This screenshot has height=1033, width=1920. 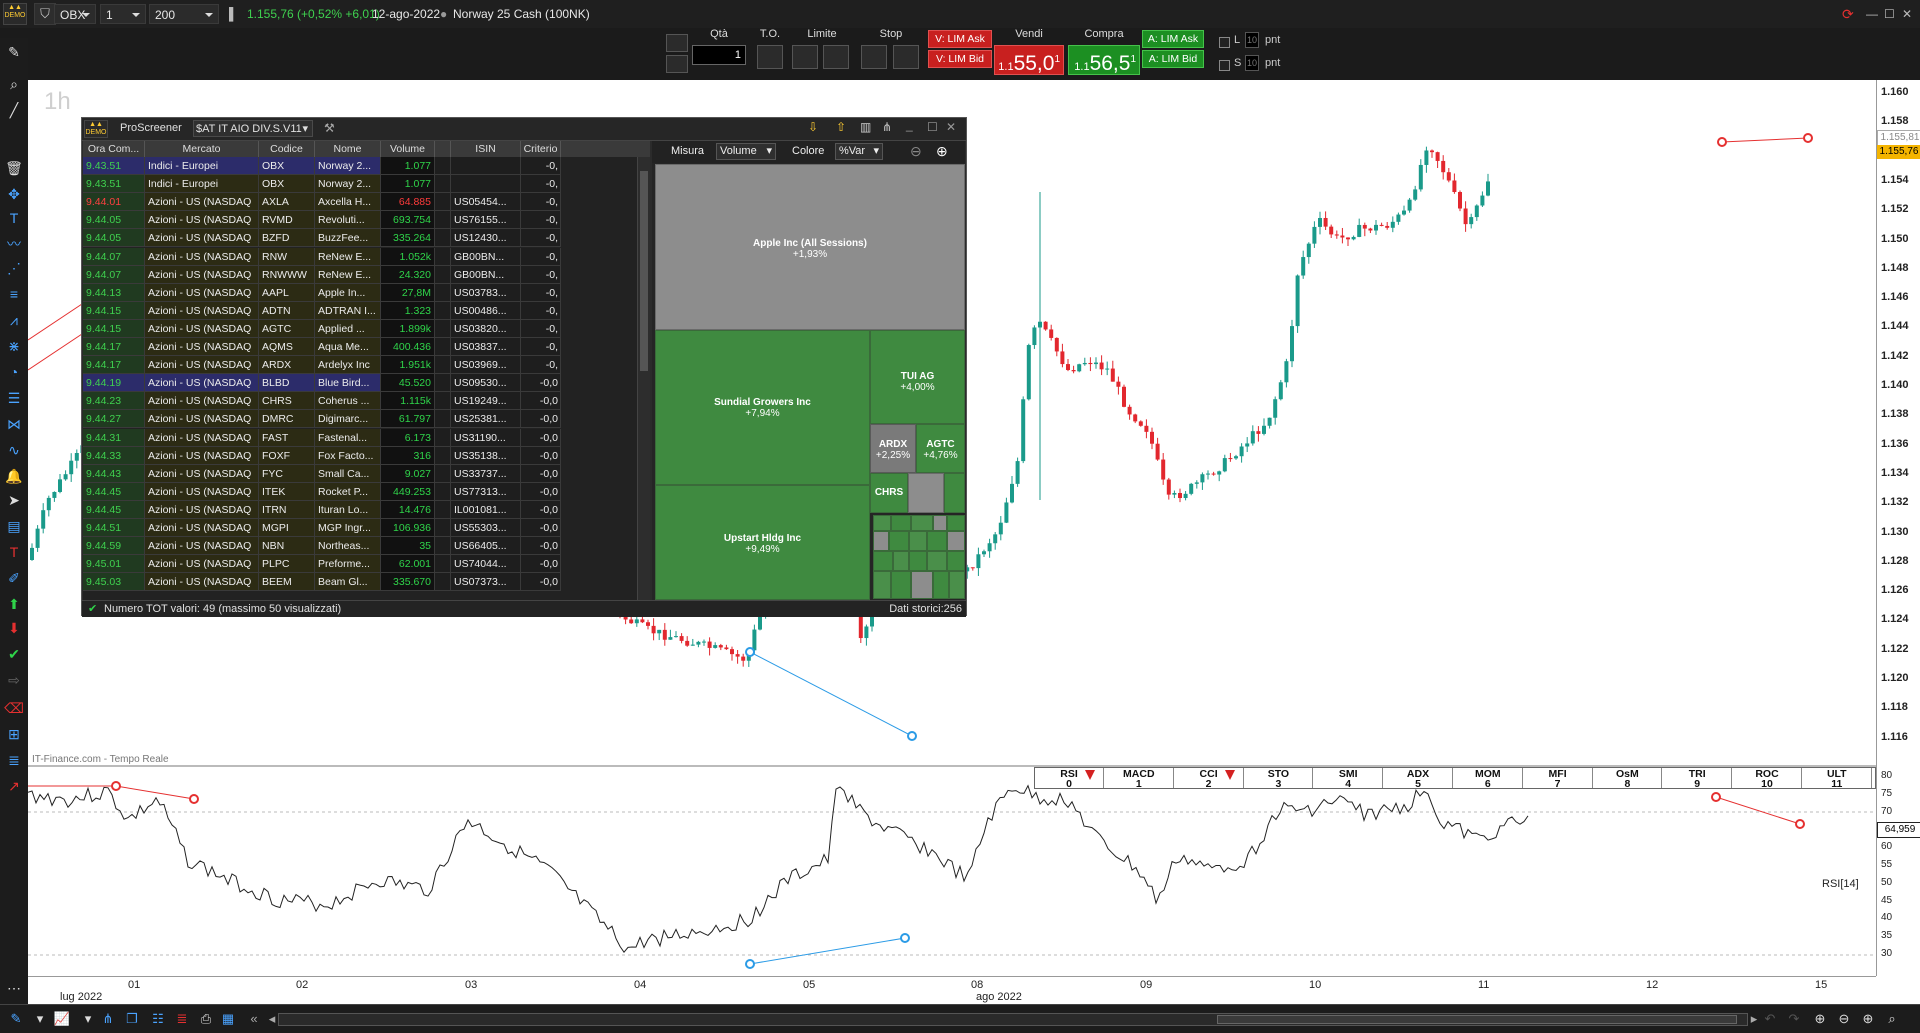 I want to click on arrow-right-icon: ⇨, so click(x=14, y=680).